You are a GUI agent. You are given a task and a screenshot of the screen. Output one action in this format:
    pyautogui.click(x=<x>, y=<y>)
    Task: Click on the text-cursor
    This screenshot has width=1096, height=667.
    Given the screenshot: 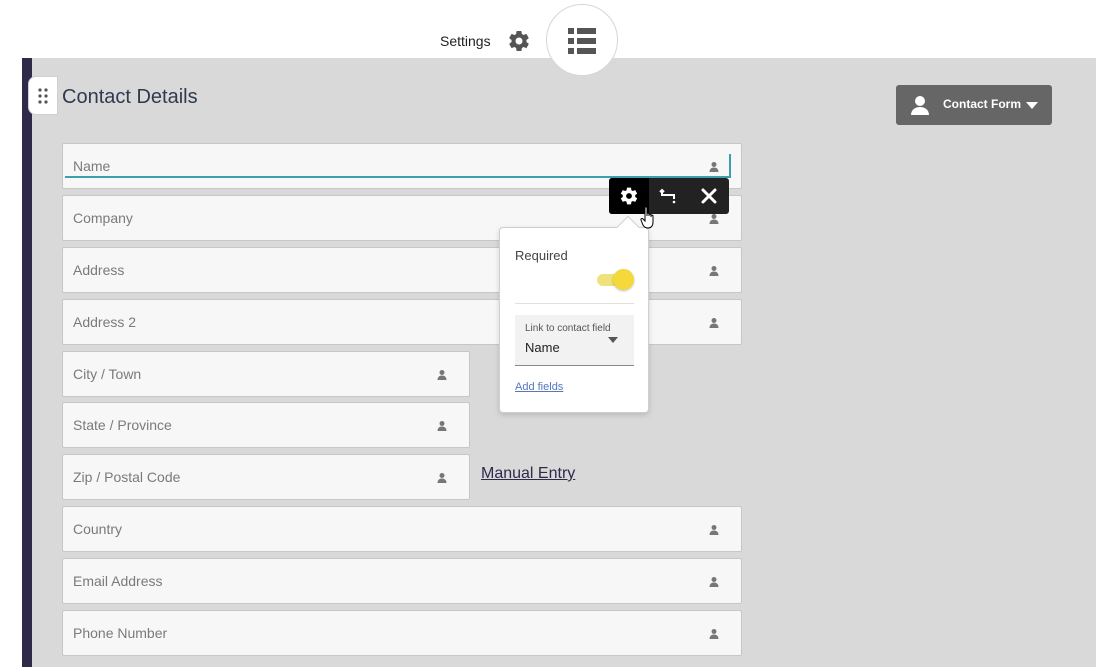 What is the action you would take?
    pyautogui.click(x=730, y=166)
    